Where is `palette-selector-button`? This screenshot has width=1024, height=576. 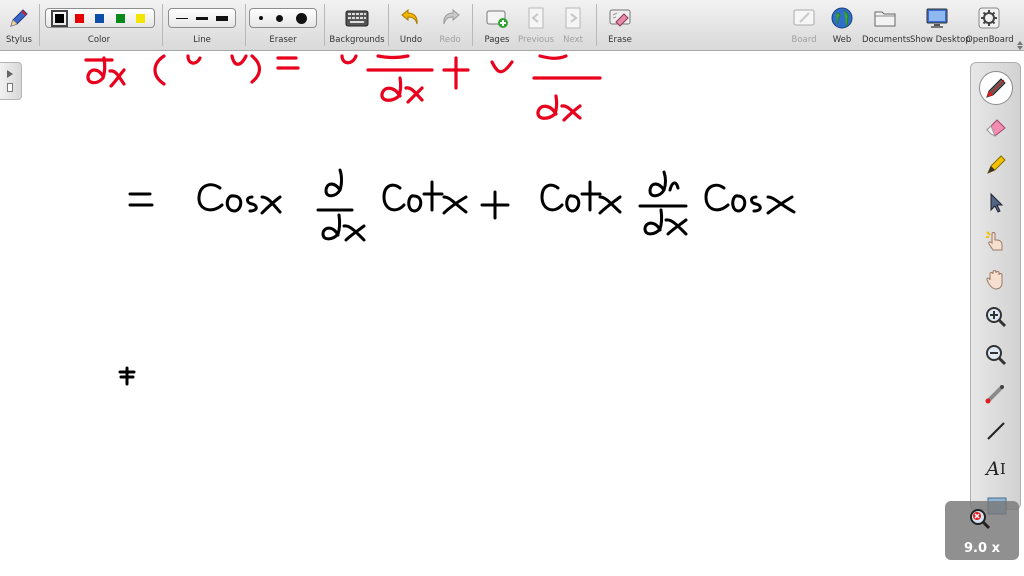
palette-selector-button is located at coordinates (996, 203).